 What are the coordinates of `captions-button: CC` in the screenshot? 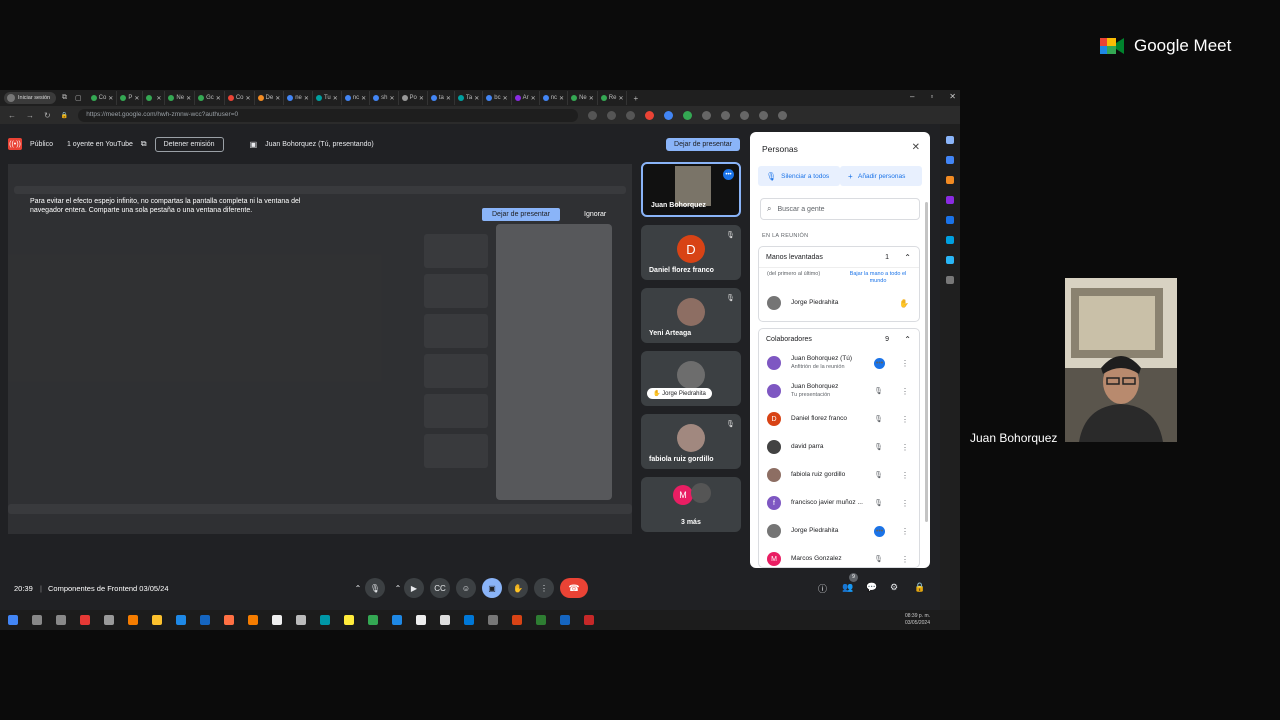 It's located at (440, 588).